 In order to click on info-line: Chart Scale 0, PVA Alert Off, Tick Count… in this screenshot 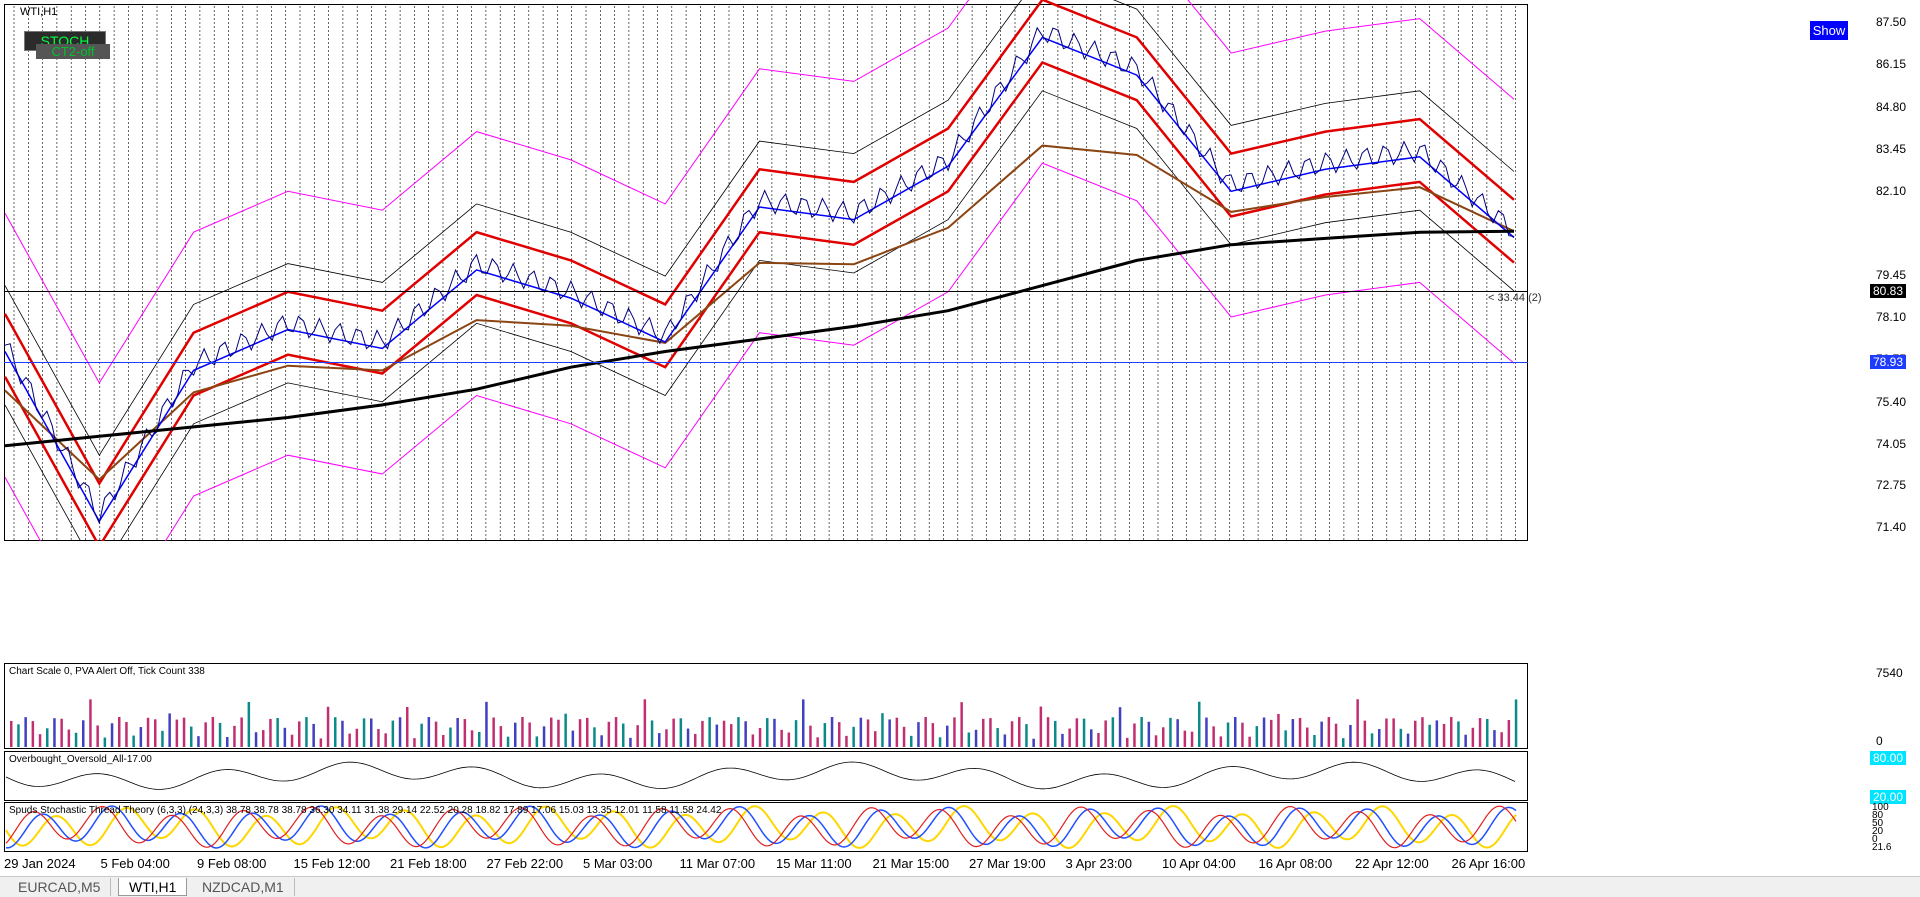, I will do `click(107, 671)`.